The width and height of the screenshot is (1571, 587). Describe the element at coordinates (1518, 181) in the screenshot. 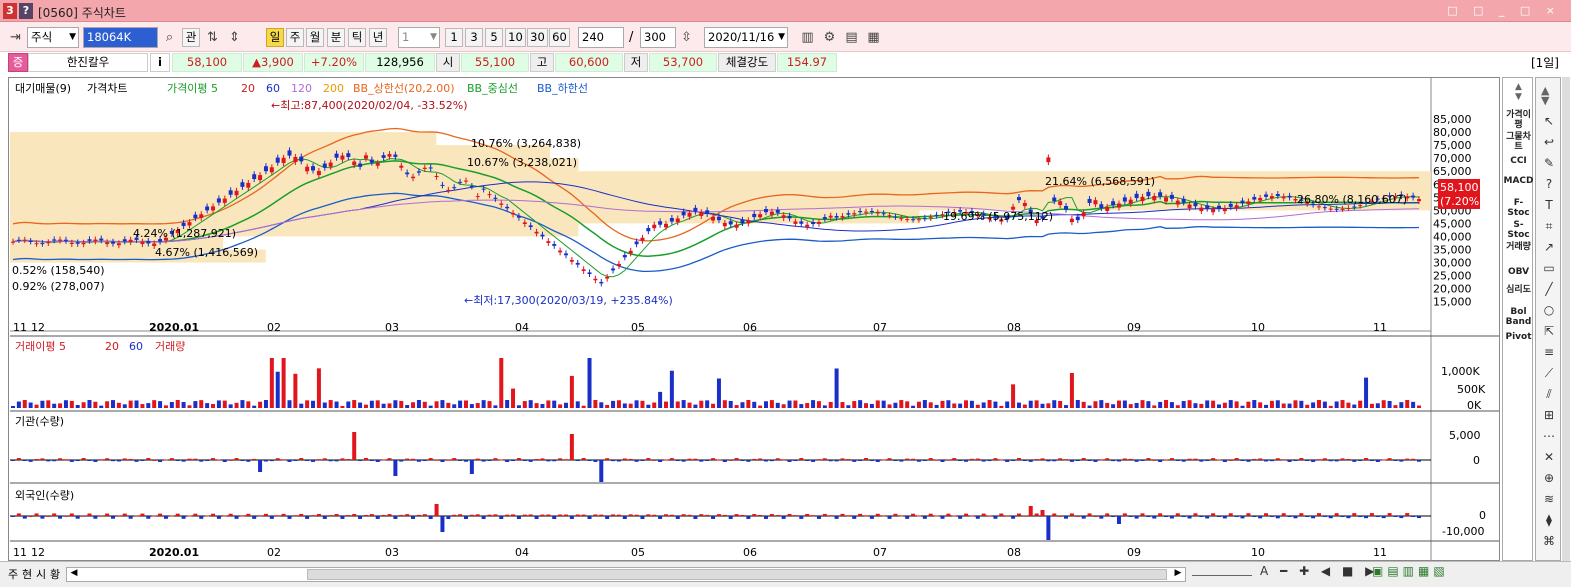

I see `indicator-macd: MACD` at that location.